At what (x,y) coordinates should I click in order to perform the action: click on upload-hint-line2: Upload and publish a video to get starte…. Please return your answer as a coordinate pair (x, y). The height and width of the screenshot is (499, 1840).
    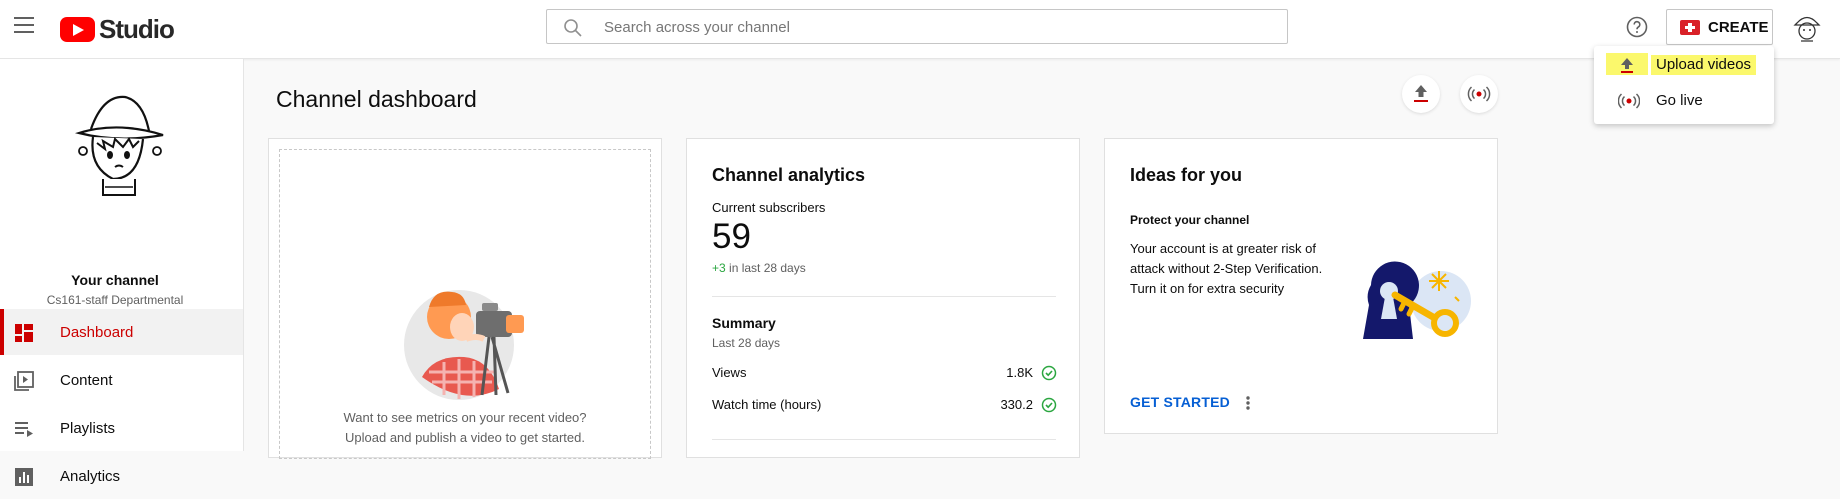
    Looking at the image, I should click on (465, 437).